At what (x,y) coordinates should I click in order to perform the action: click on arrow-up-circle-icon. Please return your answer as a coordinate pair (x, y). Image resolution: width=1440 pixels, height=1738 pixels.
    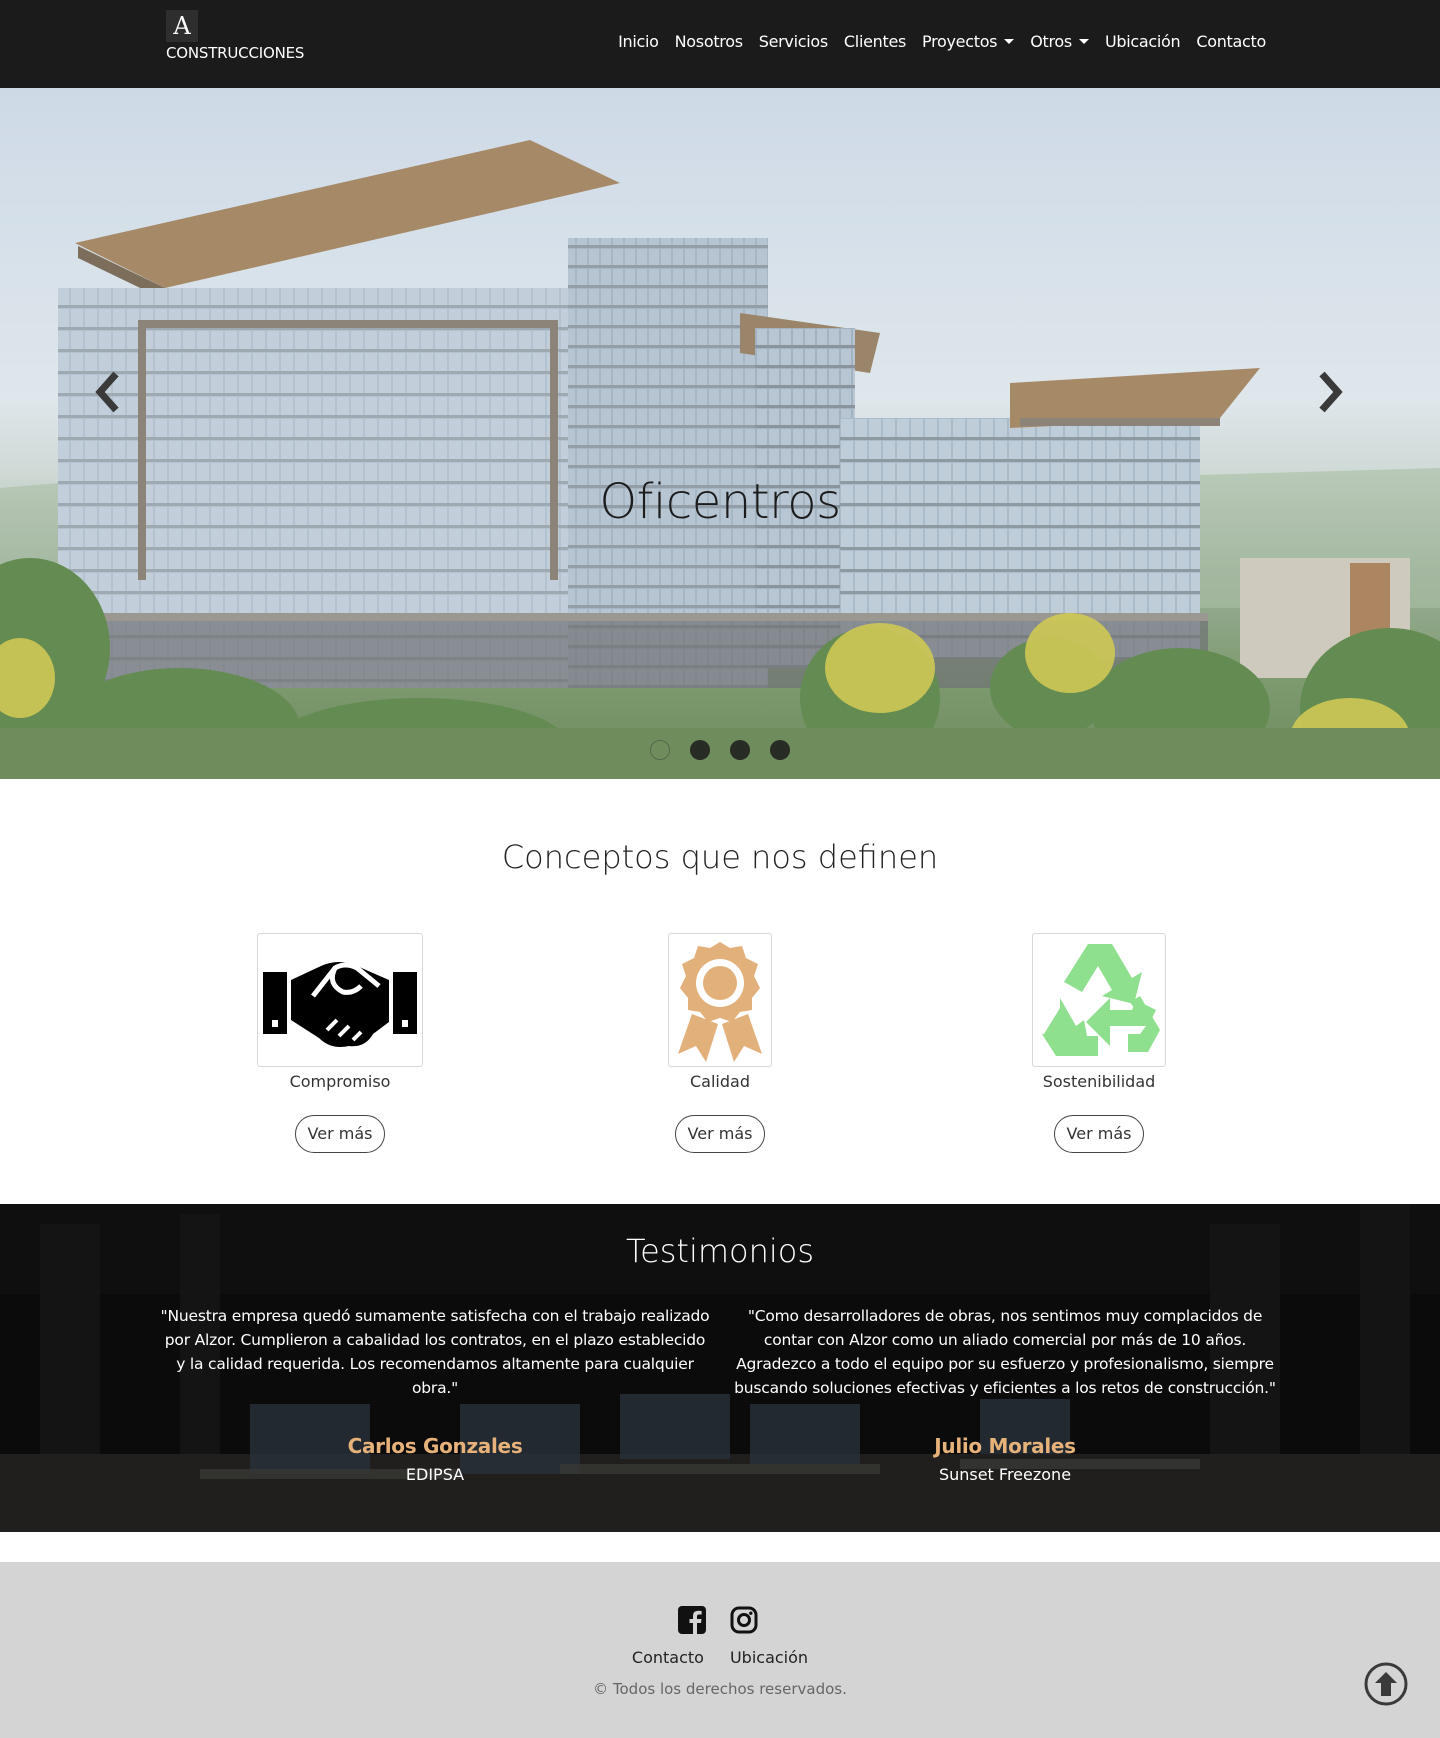
    Looking at the image, I should click on (1386, 1684).